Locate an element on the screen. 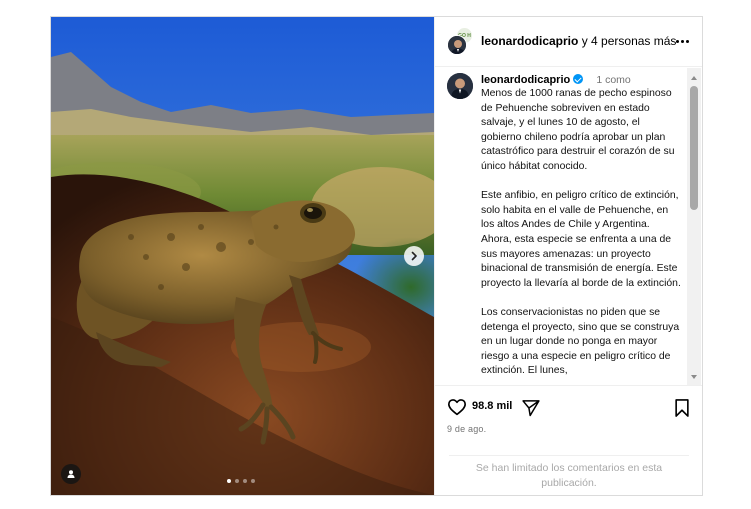 The image size is (751, 509). avatar is located at coordinates (457, 45).